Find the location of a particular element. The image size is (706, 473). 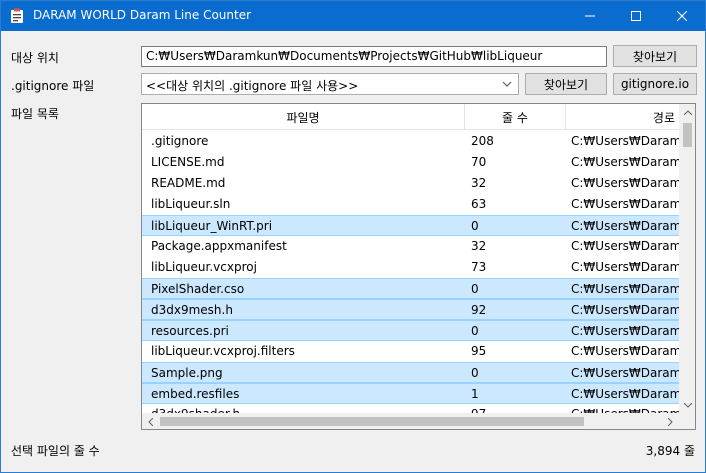

chevron-left-icon is located at coordinates (150, 421).